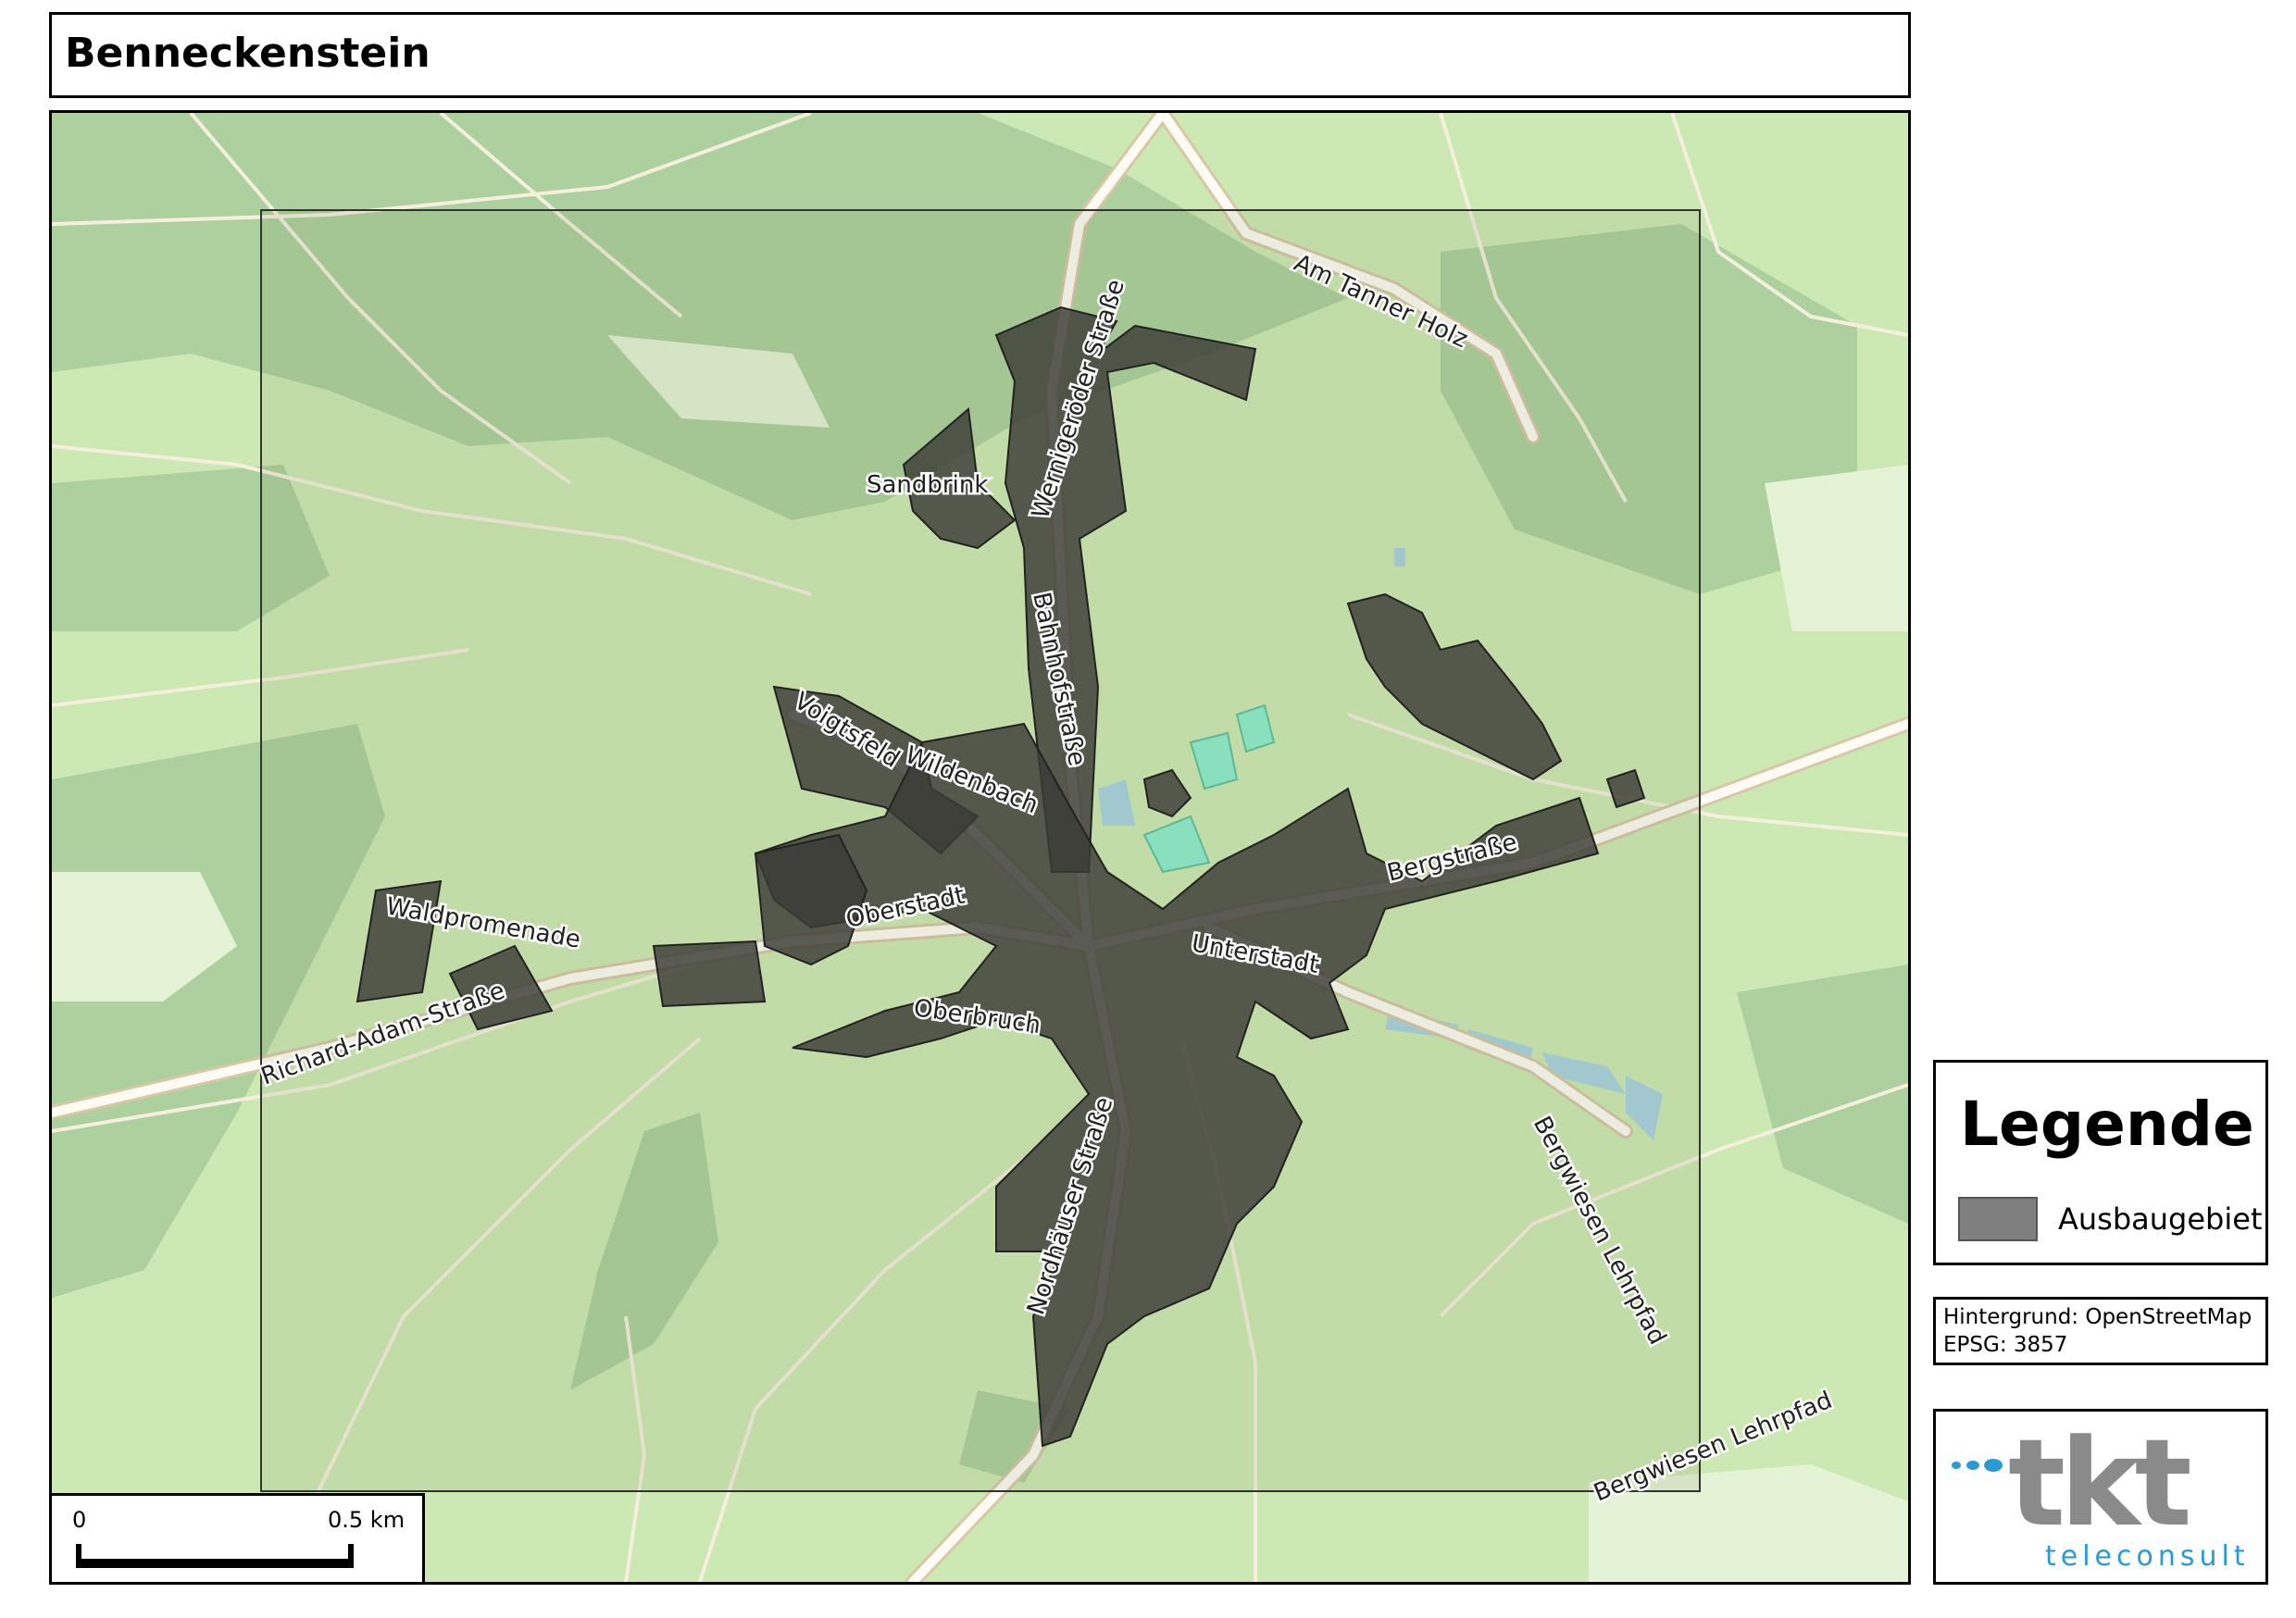 The width and height of the screenshot is (2296, 1618). I want to click on scale-bar-box: 0 0.5 km, so click(237, 1539).